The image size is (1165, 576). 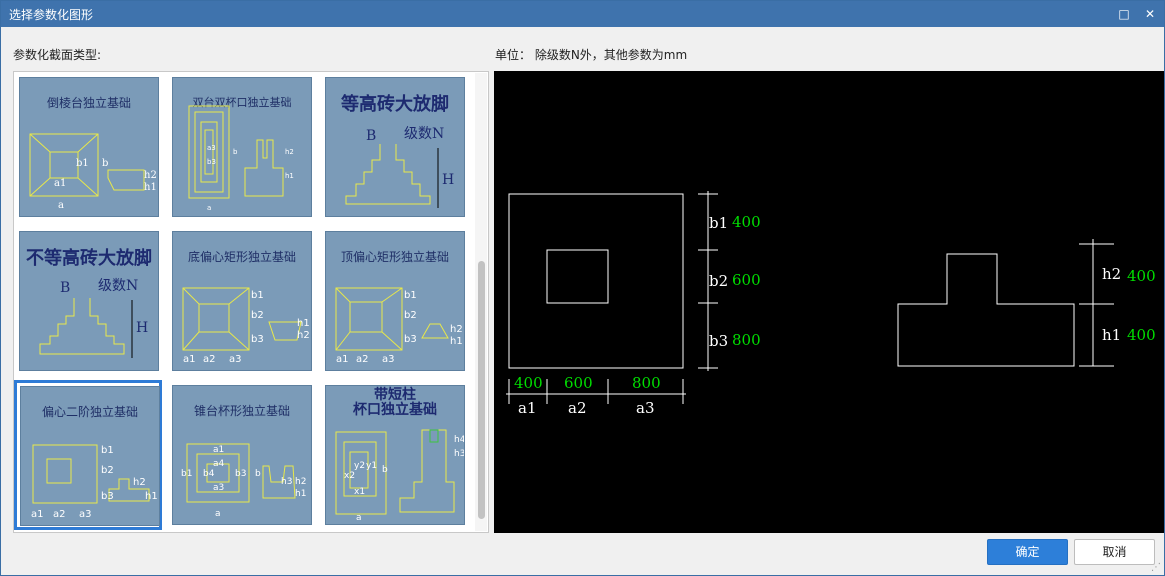 What do you see at coordinates (481, 390) in the screenshot?
I see `gallery-scrollbar-thumb` at bounding box center [481, 390].